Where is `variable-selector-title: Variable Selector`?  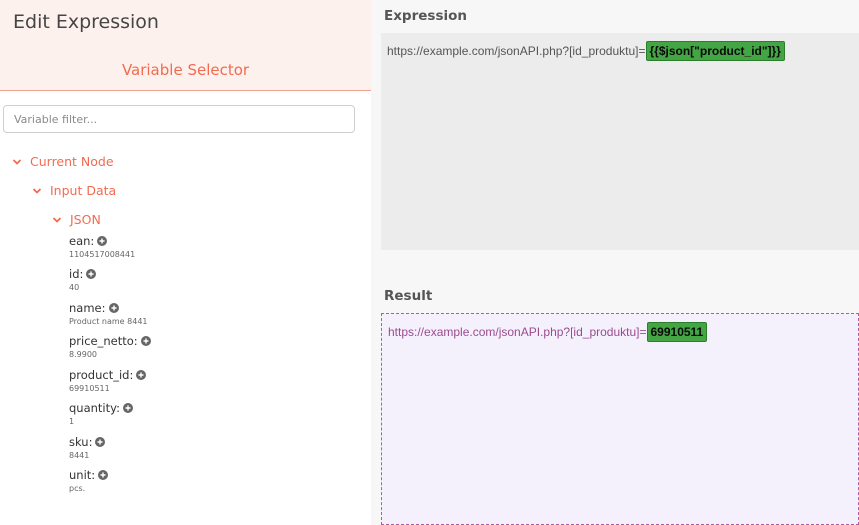
variable-selector-title: Variable Selector is located at coordinates (185, 70).